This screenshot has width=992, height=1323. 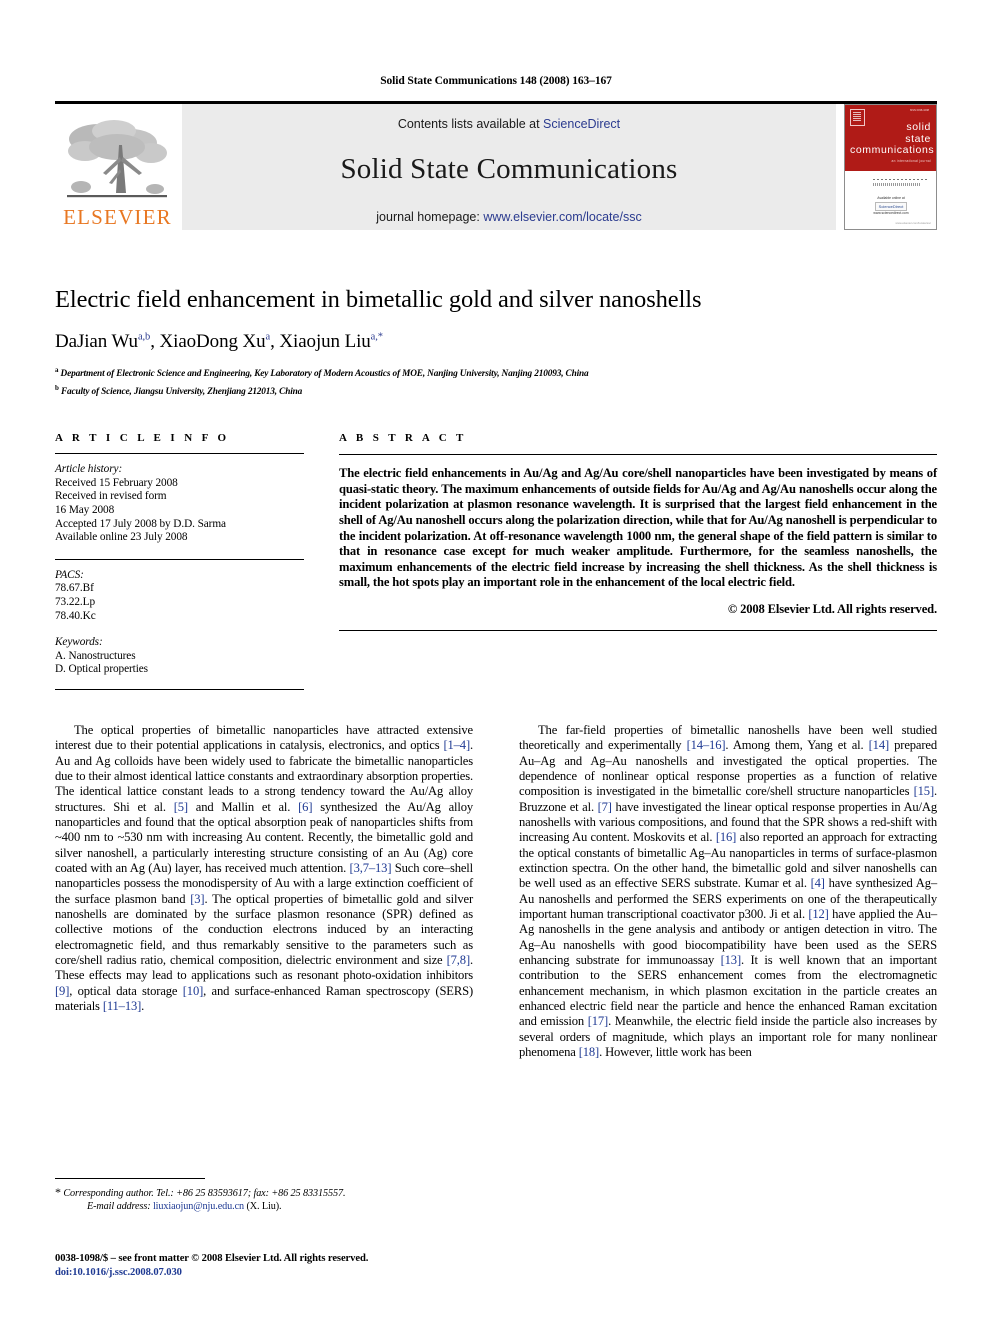 What do you see at coordinates (470, 124) in the screenshot?
I see `contents-prefix: Contents lists available at` at bounding box center [470, 124].